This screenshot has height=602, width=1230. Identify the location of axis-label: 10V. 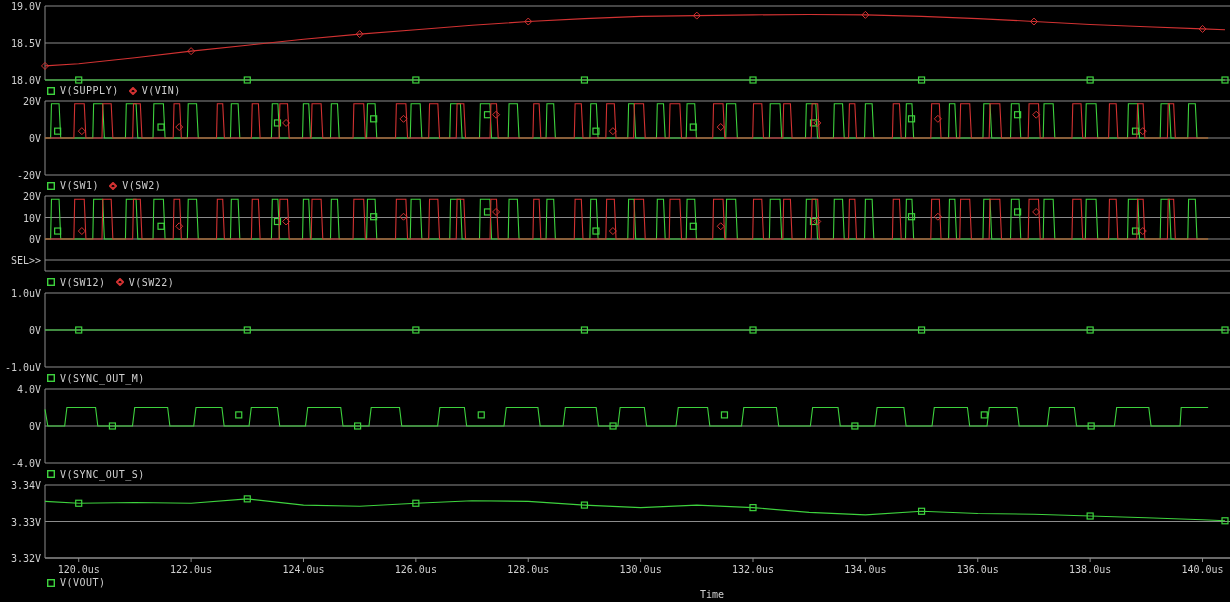
(31, 218).